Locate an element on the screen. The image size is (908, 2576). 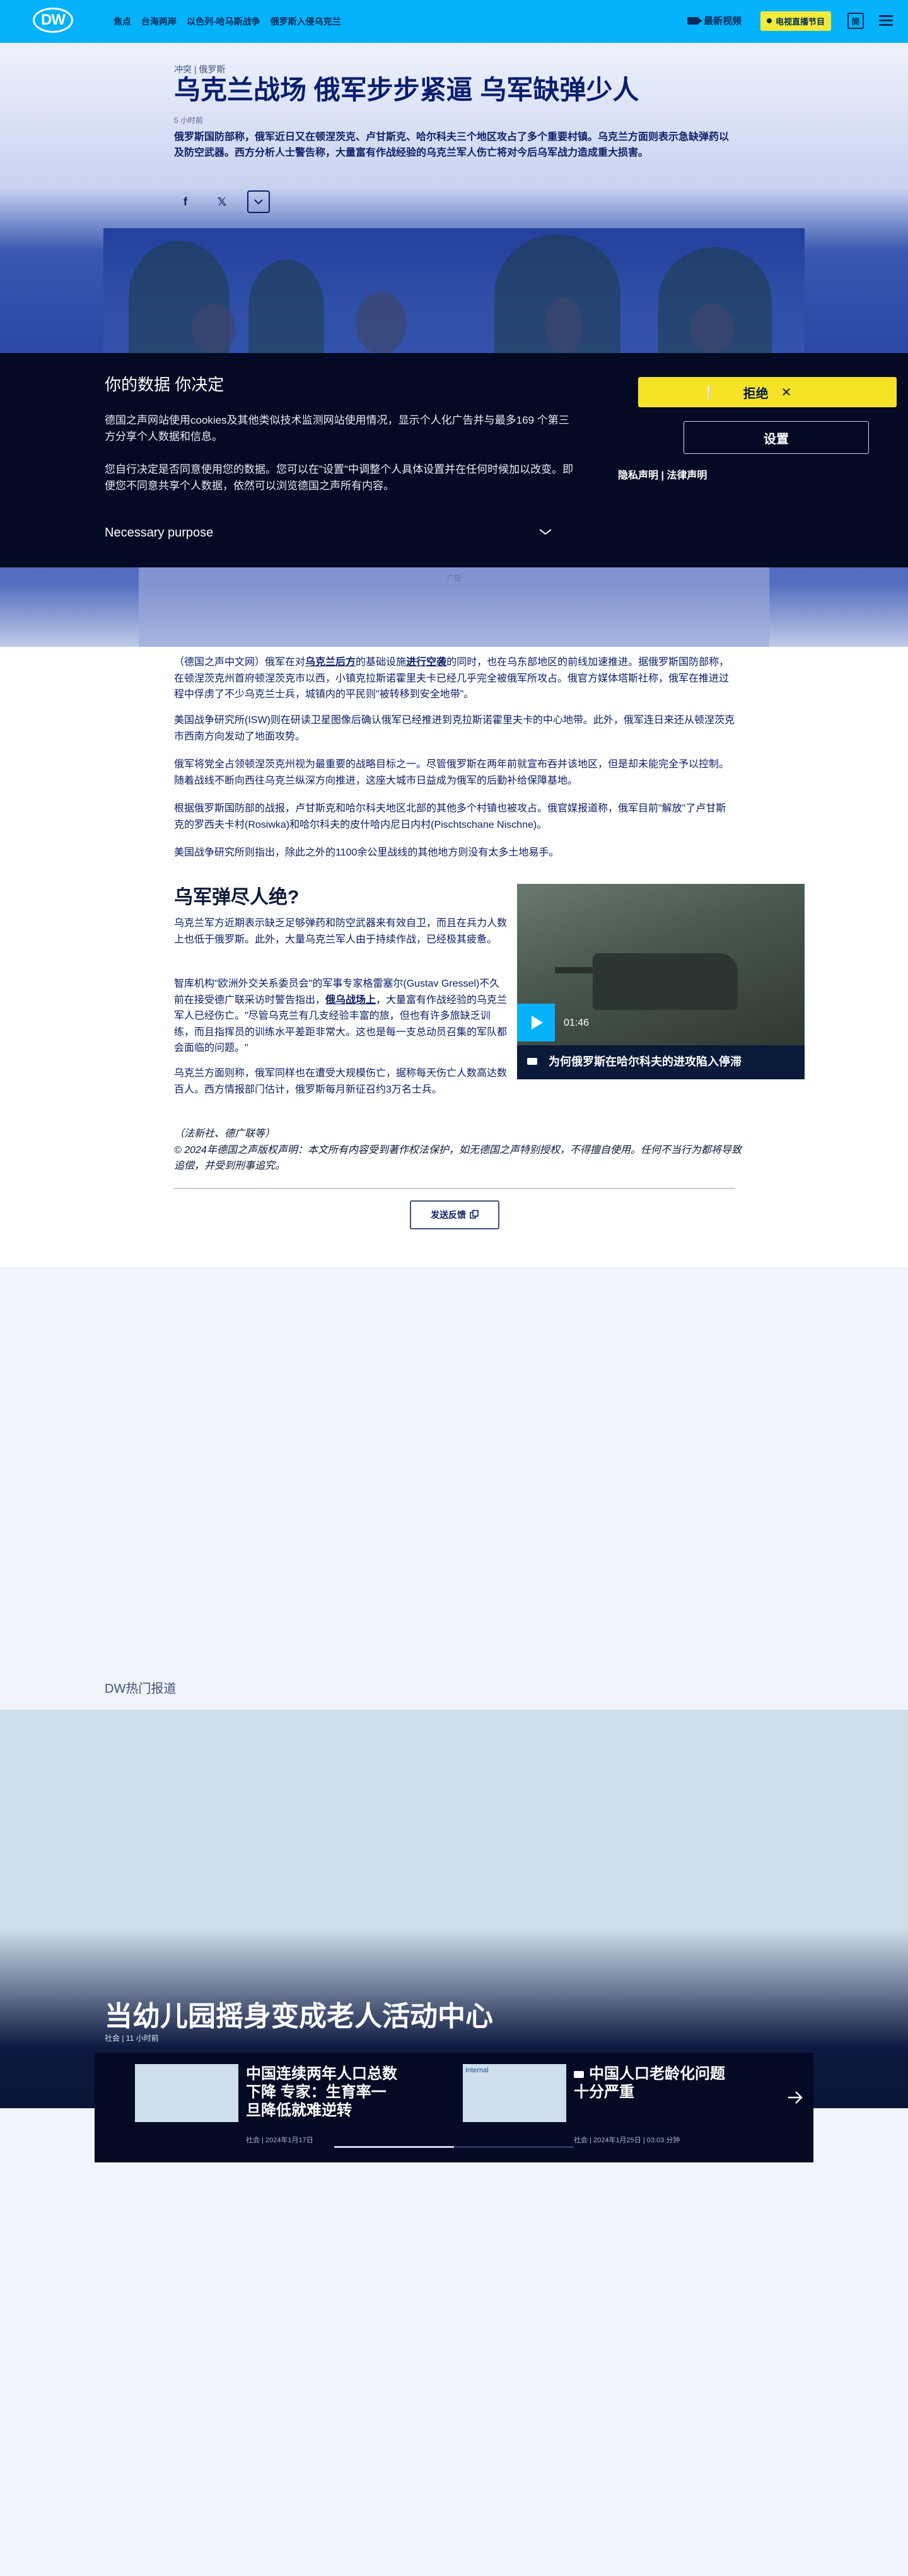
carousel-progress is located at coordinates (454, 2147).